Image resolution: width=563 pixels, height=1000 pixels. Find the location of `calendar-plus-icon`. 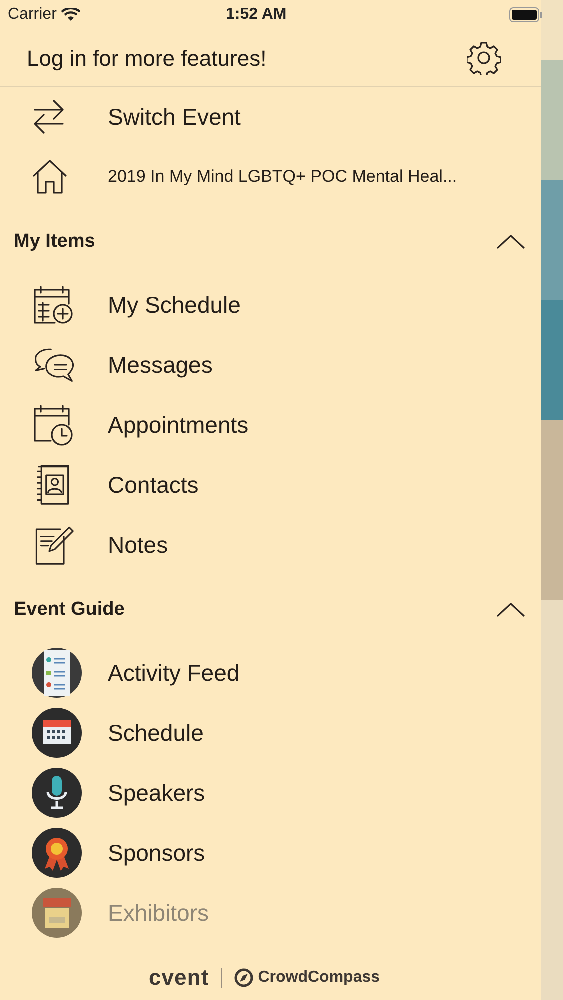

calendar-plus-icon is located at coordinates (54, 305).